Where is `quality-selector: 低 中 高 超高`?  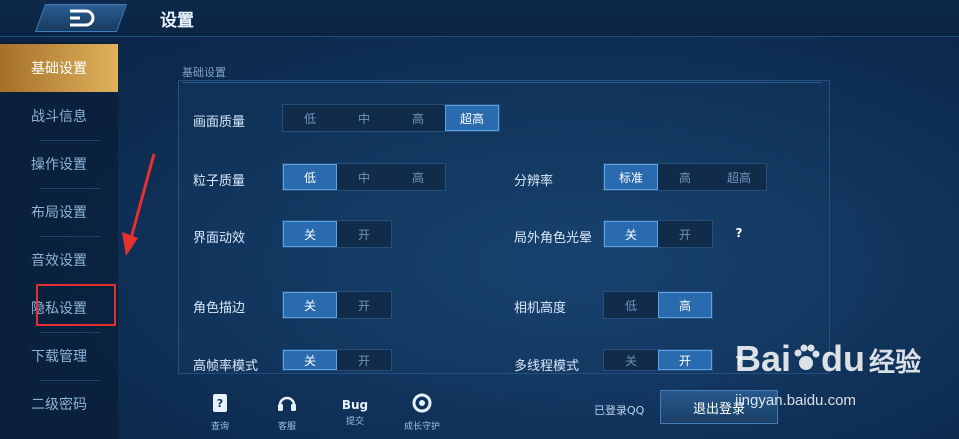 quality-selector: 低 中 高 超高 is located at coordinates (391, 118).